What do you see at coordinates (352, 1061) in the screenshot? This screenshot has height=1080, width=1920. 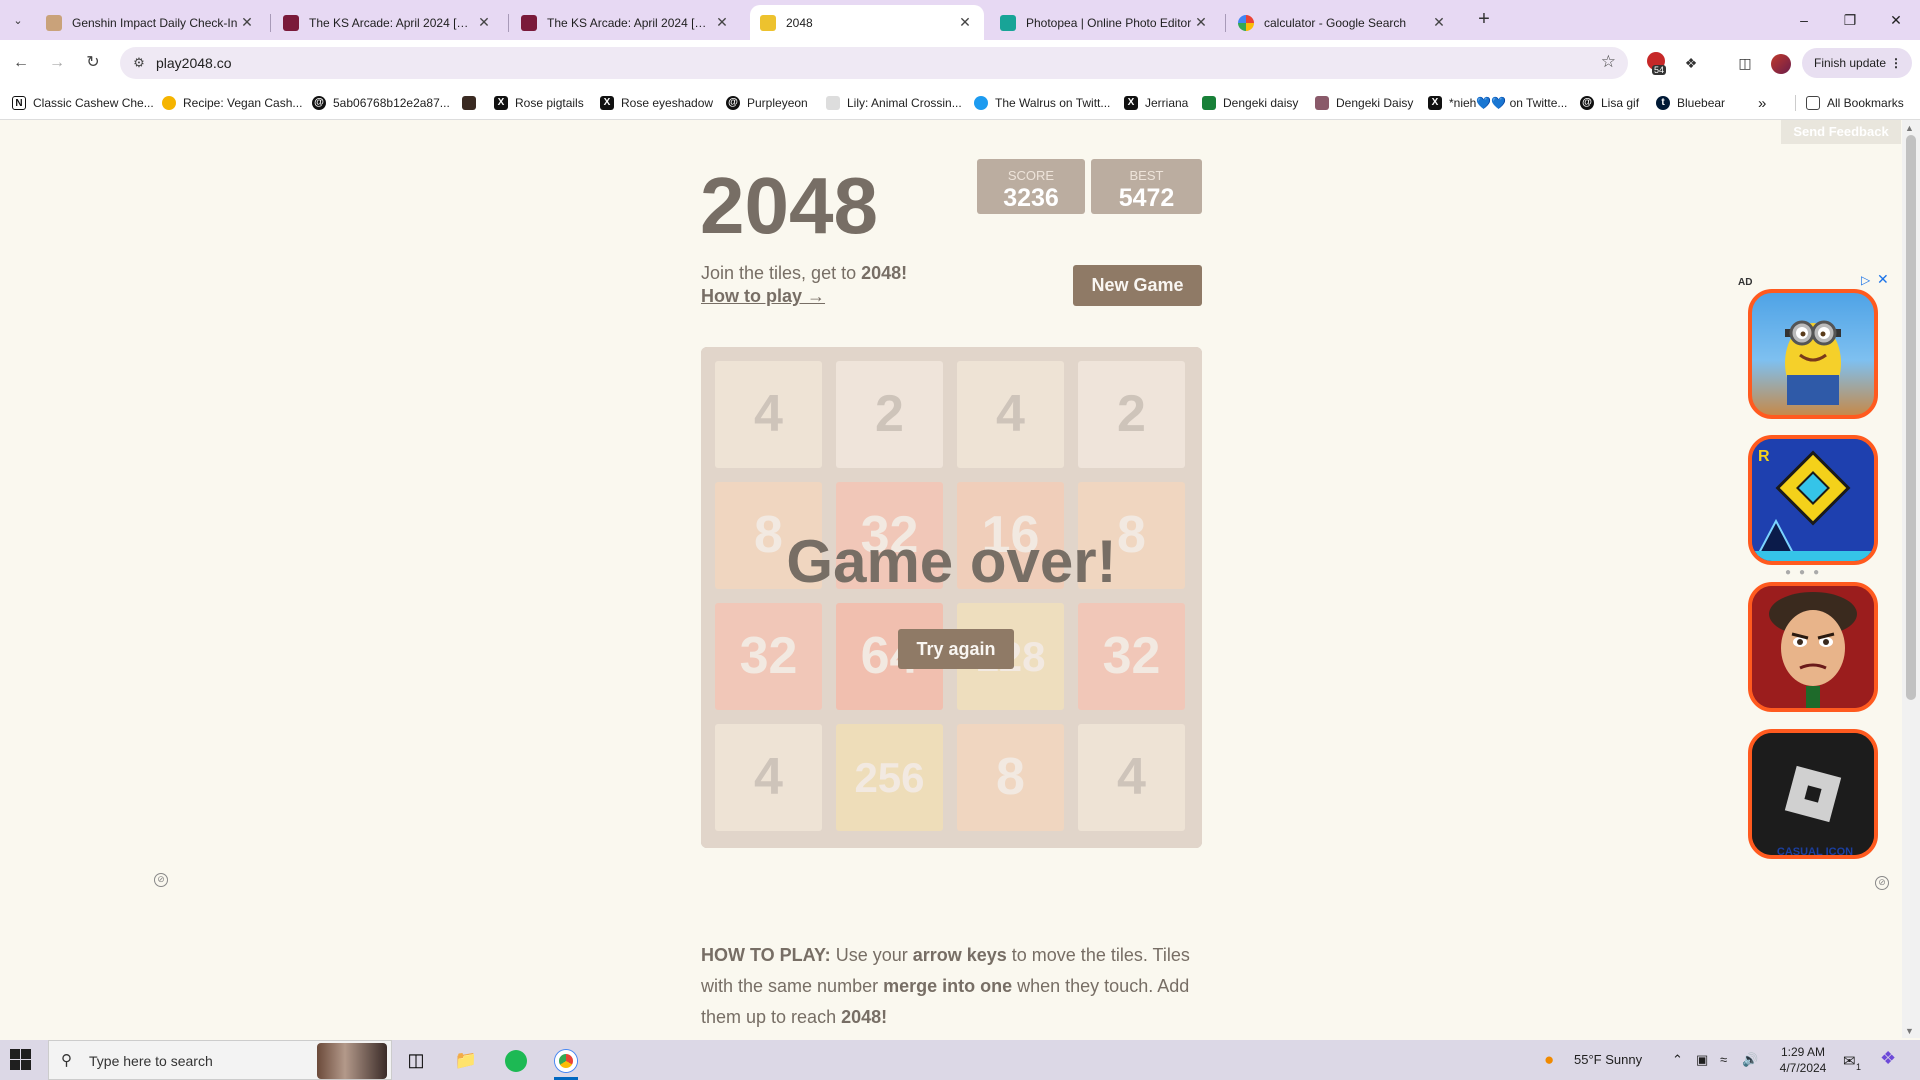 I see `search-highlight-image` at bounding box center [352, 1061].